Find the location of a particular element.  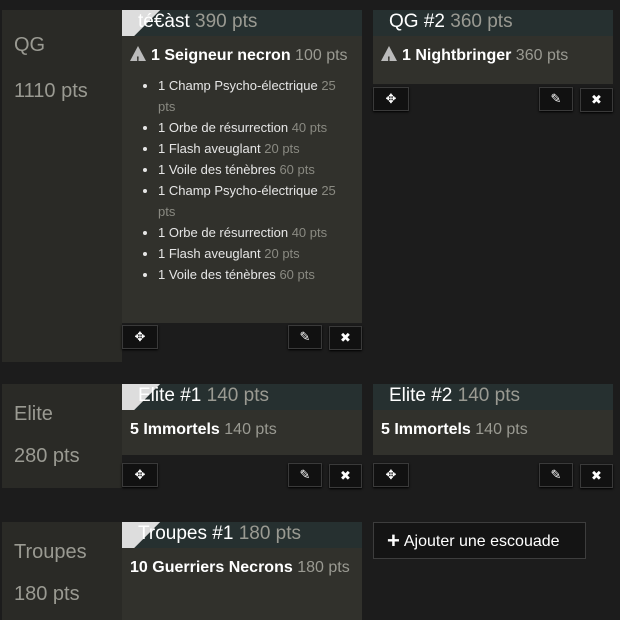

squad-qg-2: QG #2 360 pts ! 1 Nightbringer 360 pts is located at coordinates (493, 47).